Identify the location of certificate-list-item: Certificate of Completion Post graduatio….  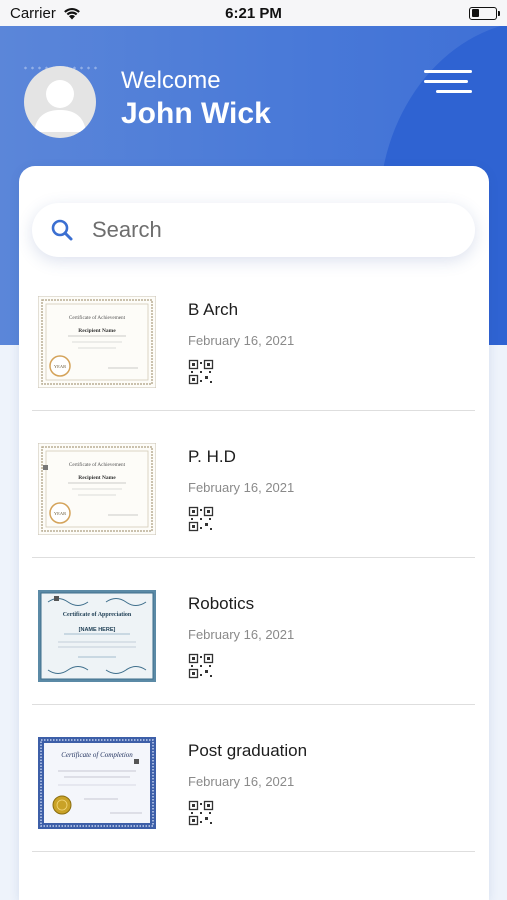
(253, 778).